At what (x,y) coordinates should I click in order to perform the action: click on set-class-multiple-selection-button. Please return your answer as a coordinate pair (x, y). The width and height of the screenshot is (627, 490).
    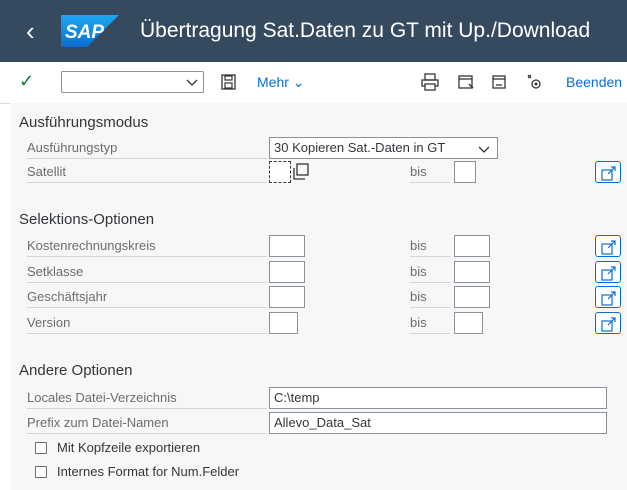
    Looking at the image, I should click on (608, 272).